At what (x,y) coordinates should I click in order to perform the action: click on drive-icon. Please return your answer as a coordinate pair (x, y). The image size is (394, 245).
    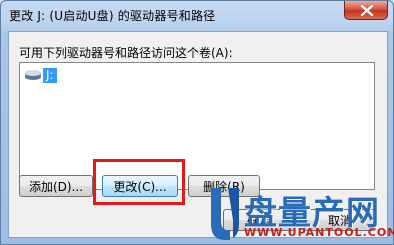
    Looking at the image, I should click on (33, 75).